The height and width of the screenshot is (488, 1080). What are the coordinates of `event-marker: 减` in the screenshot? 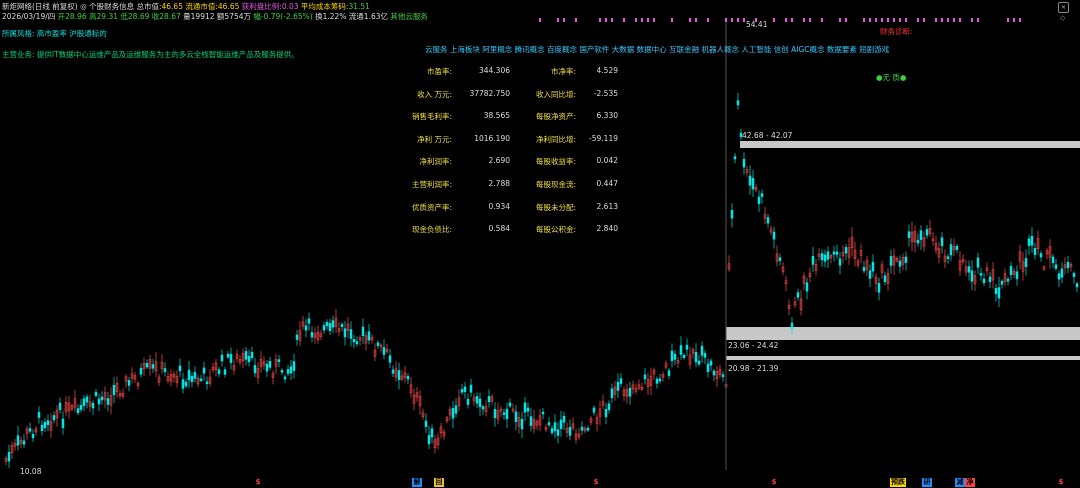 It's located at (960, 482).